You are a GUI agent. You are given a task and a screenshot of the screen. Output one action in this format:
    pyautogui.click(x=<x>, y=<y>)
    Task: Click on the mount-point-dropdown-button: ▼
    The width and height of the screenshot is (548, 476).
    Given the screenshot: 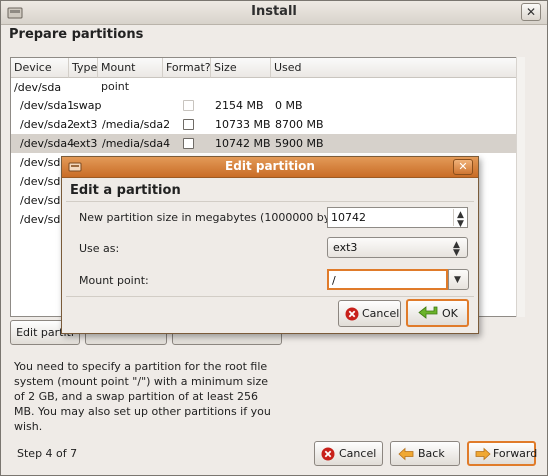 What is the action you would take?
    pyautogui.click(x=458, y=279)
    